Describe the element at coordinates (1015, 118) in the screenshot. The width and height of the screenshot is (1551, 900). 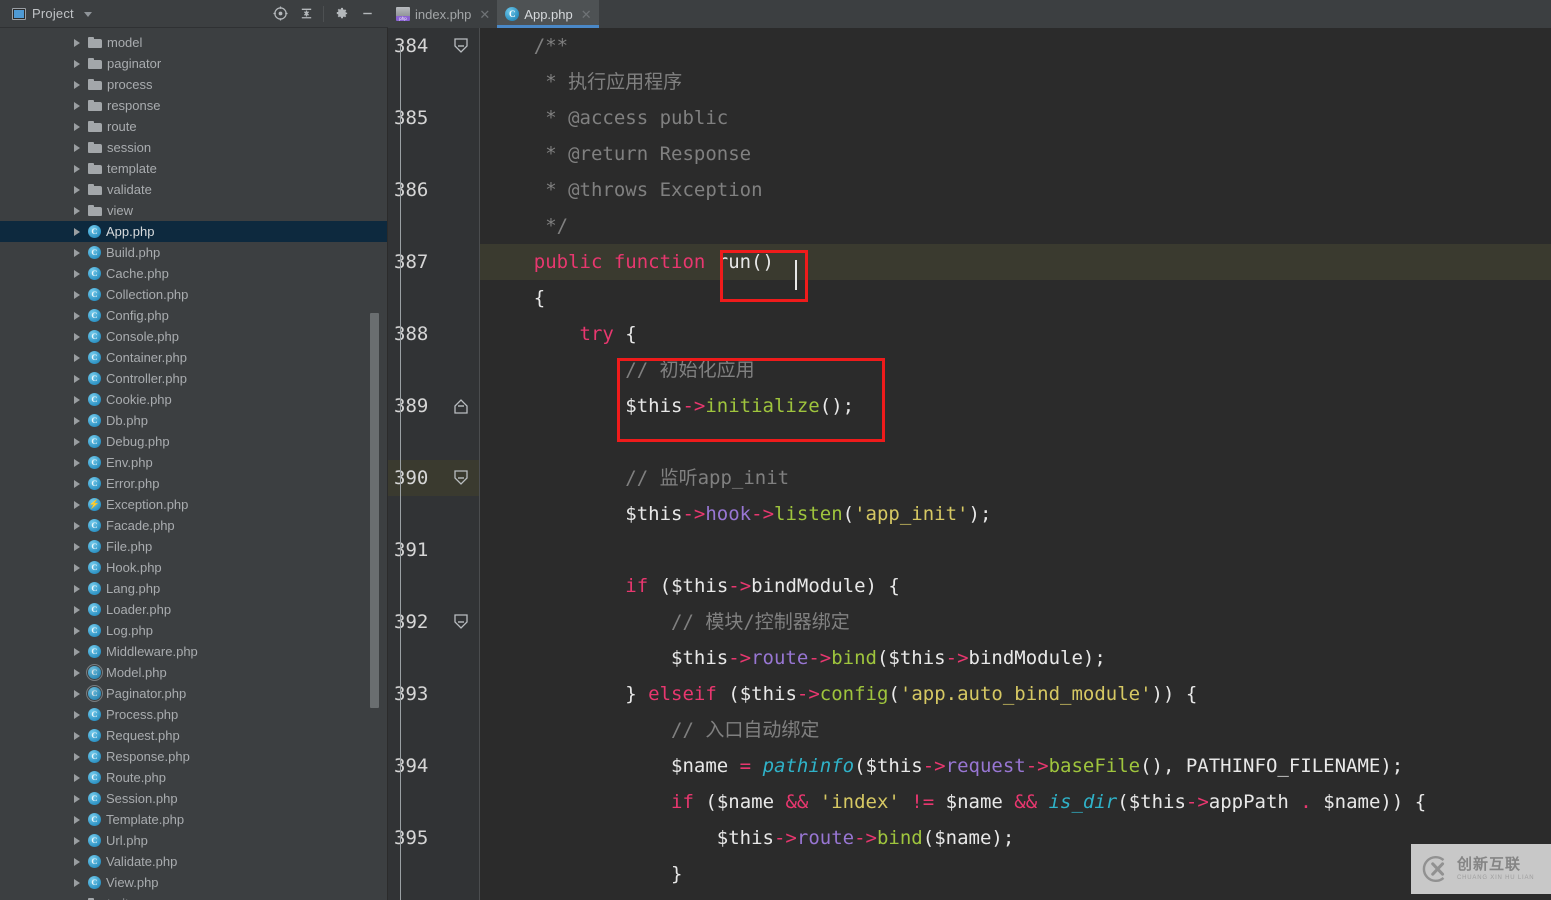
I see `code-line-386: * @access public` at that location.